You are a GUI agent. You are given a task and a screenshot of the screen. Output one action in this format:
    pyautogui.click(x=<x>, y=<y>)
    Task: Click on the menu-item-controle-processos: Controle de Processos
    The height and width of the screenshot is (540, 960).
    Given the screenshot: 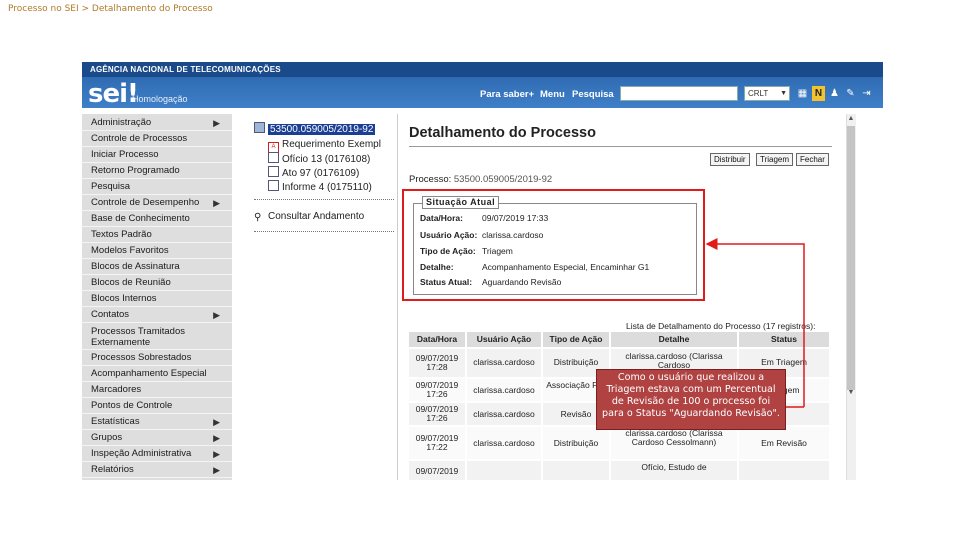 What is the action you would take?
    pyautogui.click(x=157, y=139)
    